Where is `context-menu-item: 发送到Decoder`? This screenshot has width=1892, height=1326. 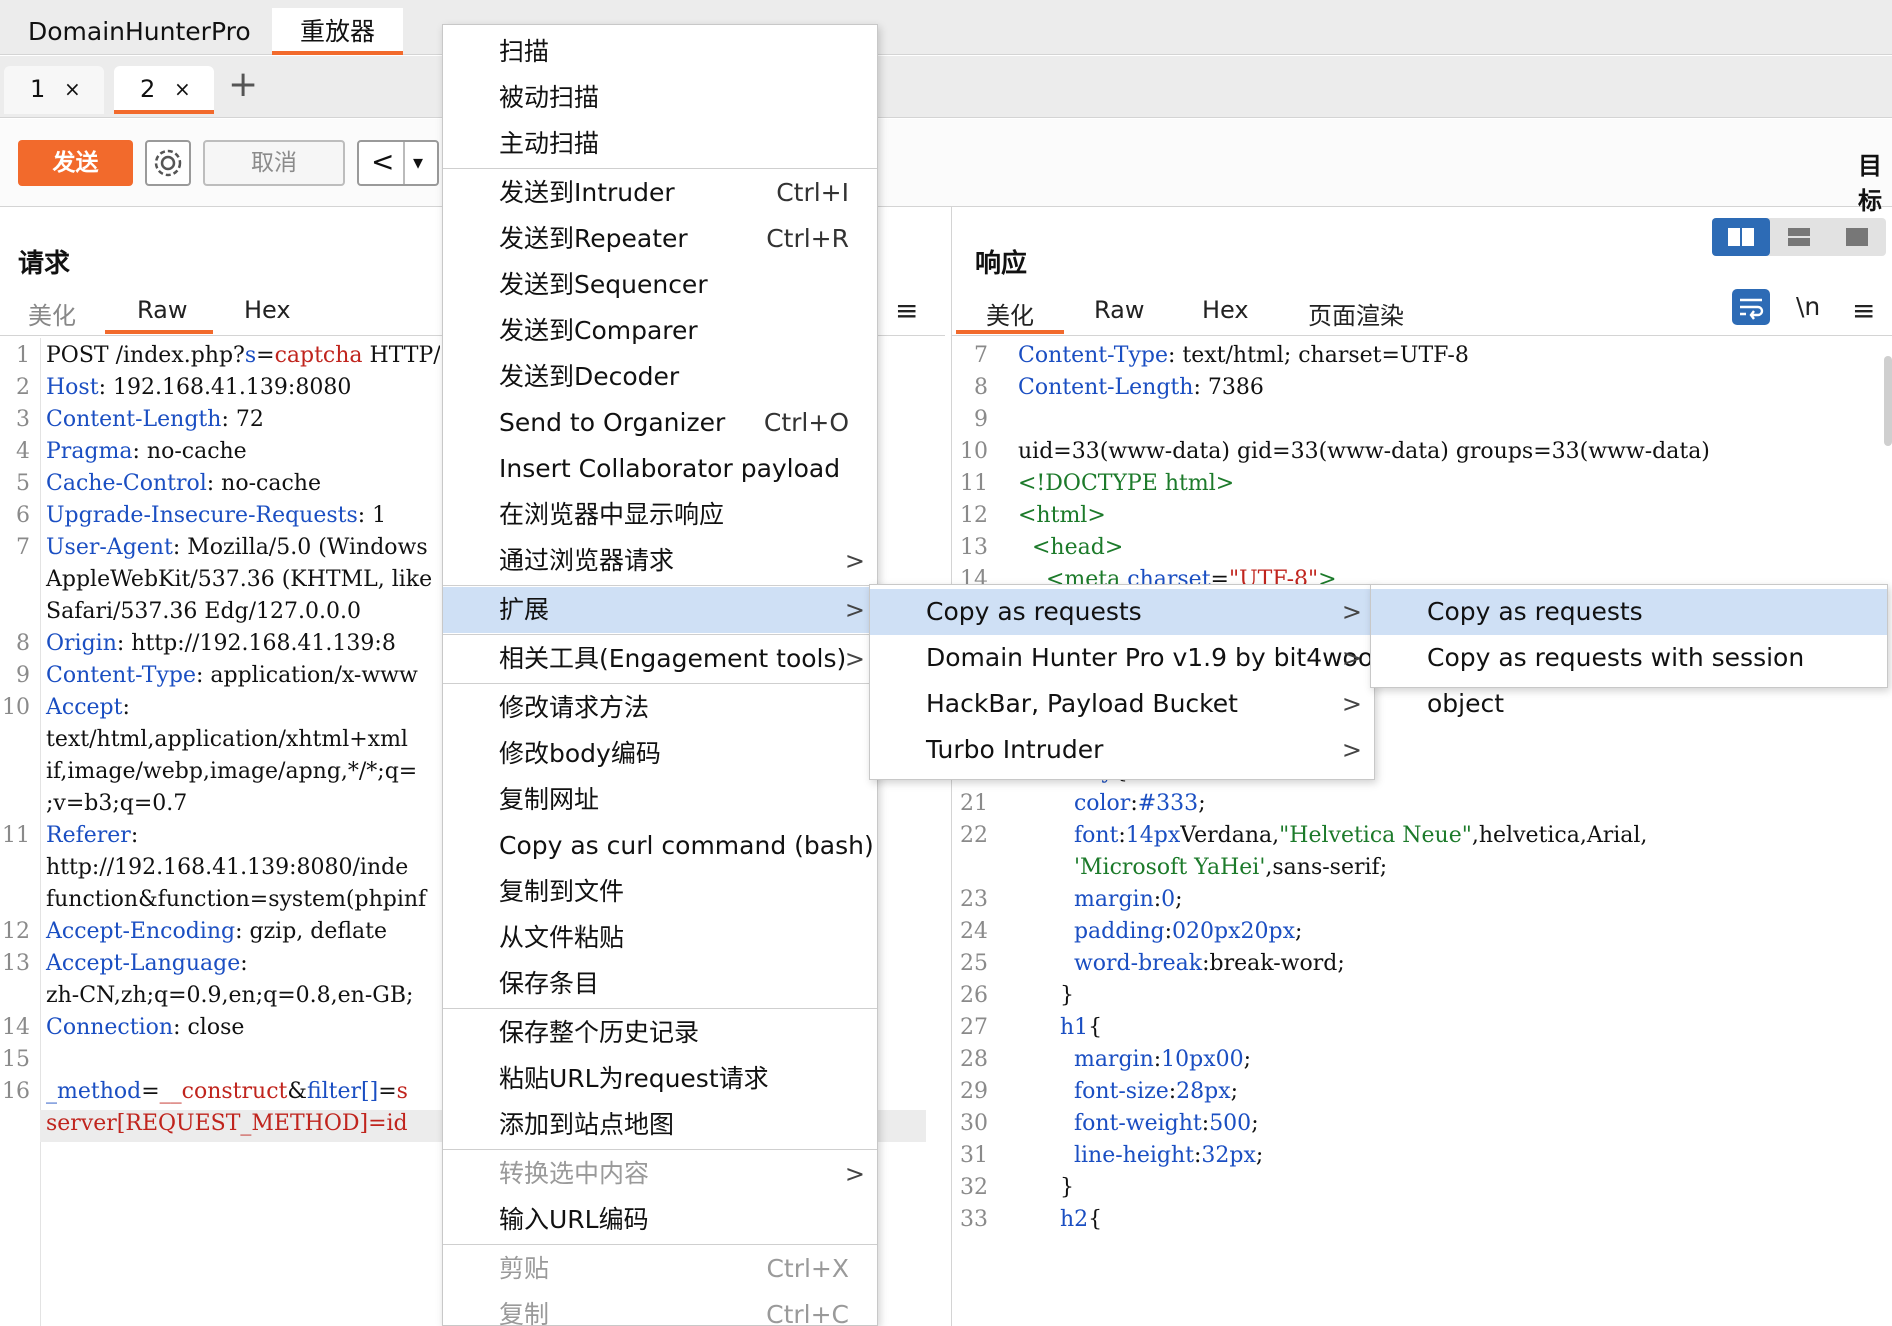
context-menu-item: 发送到Decoder is located at coordinates (660, 377).